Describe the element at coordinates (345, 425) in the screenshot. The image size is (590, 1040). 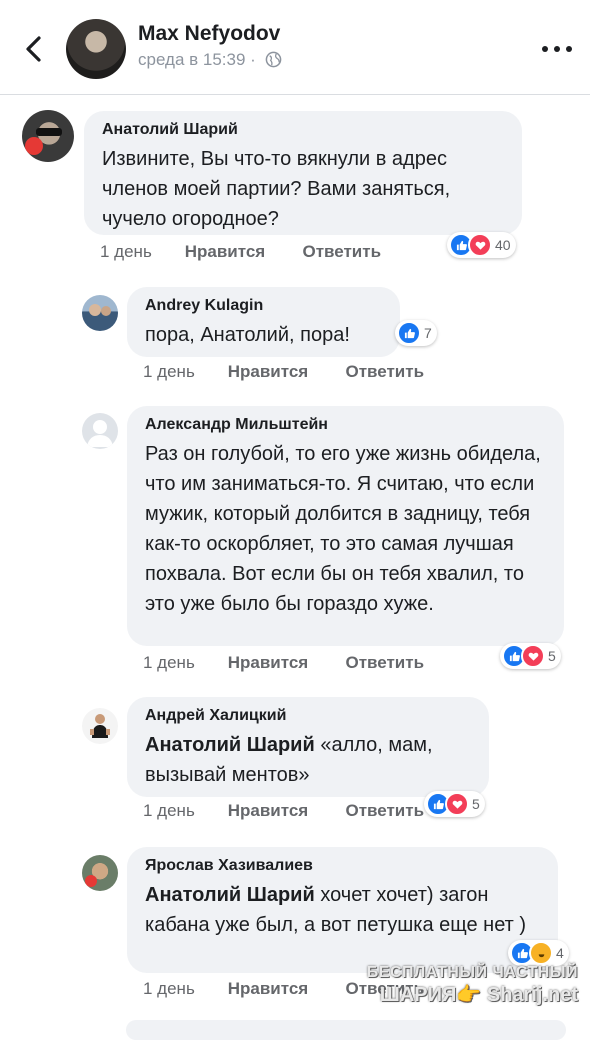
I see `comment-author: Александр Мильштейн` at that location.